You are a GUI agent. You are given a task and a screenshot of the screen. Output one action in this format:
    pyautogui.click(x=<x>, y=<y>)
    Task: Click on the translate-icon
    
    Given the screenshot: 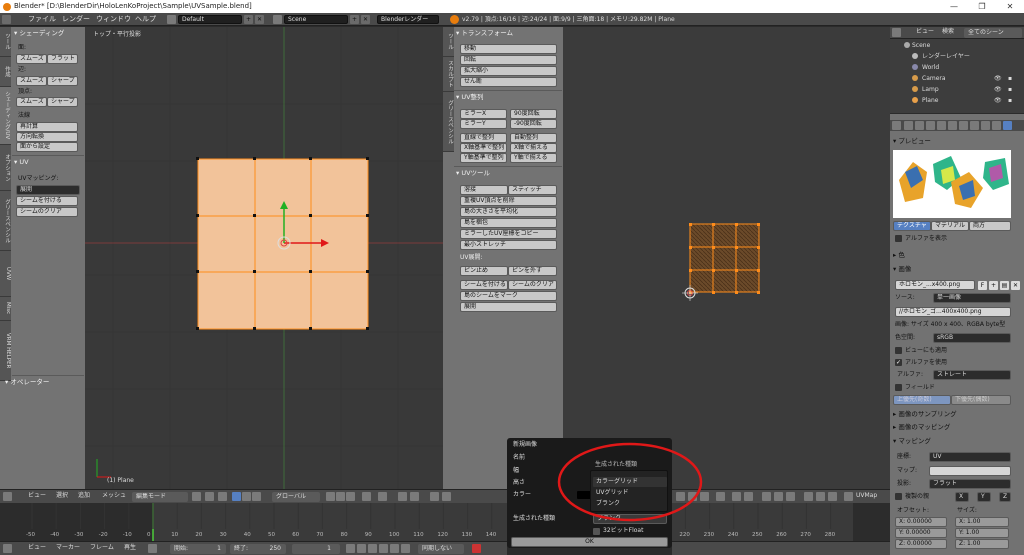 What is the action you would take?
    pyautogui.click(x=236, y=496)
    